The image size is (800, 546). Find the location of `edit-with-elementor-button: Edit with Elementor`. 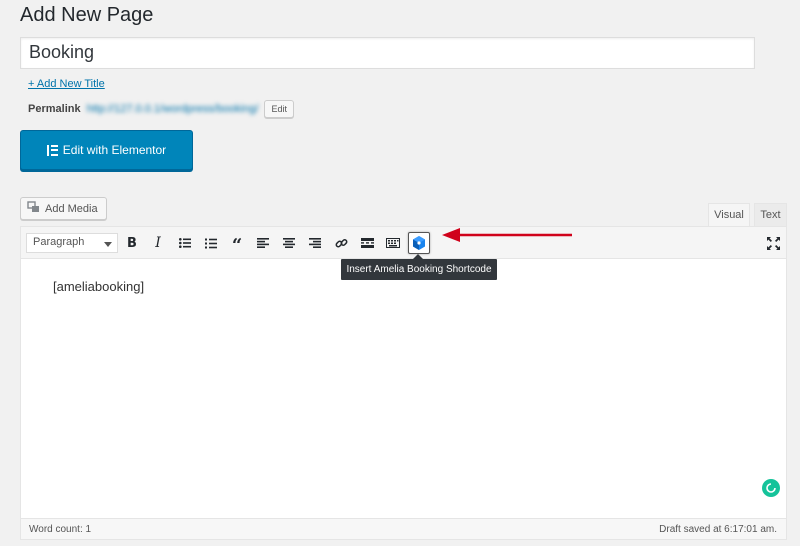

edit-with-elementor-button: Edit with Elementor is located at coordinates (106, 150).